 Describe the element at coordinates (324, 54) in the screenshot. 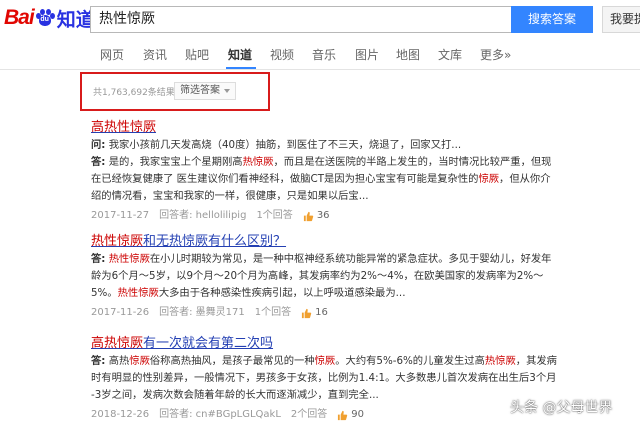

I see `tab-music: 音乐` at that location.